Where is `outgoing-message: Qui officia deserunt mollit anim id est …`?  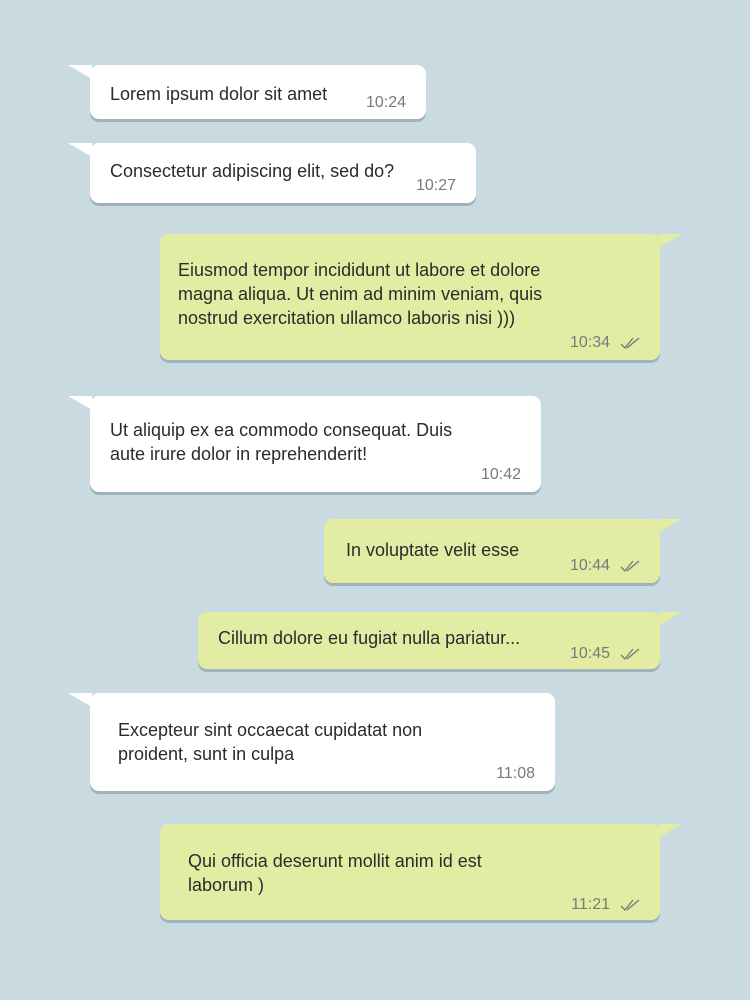 outgoing-message: Qui officia deserunt mollit anim id est … is located at coordinates (421, 872).